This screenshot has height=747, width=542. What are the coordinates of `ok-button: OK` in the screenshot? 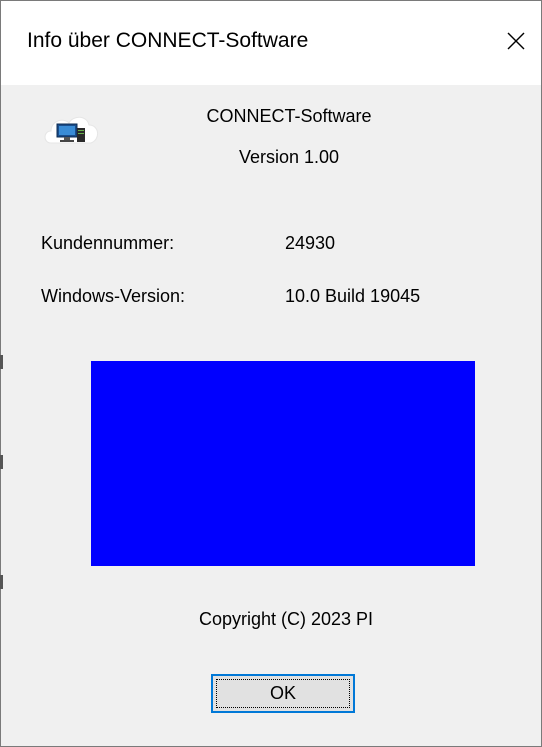 It's located at (283, 693).